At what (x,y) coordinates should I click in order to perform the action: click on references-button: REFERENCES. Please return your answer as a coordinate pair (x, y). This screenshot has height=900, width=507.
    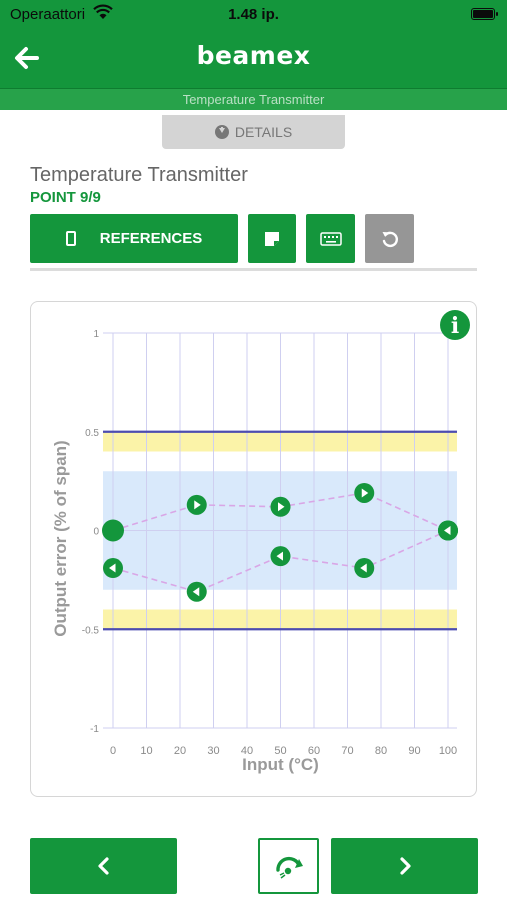
    Looking at the image, I should click on (134, 238).